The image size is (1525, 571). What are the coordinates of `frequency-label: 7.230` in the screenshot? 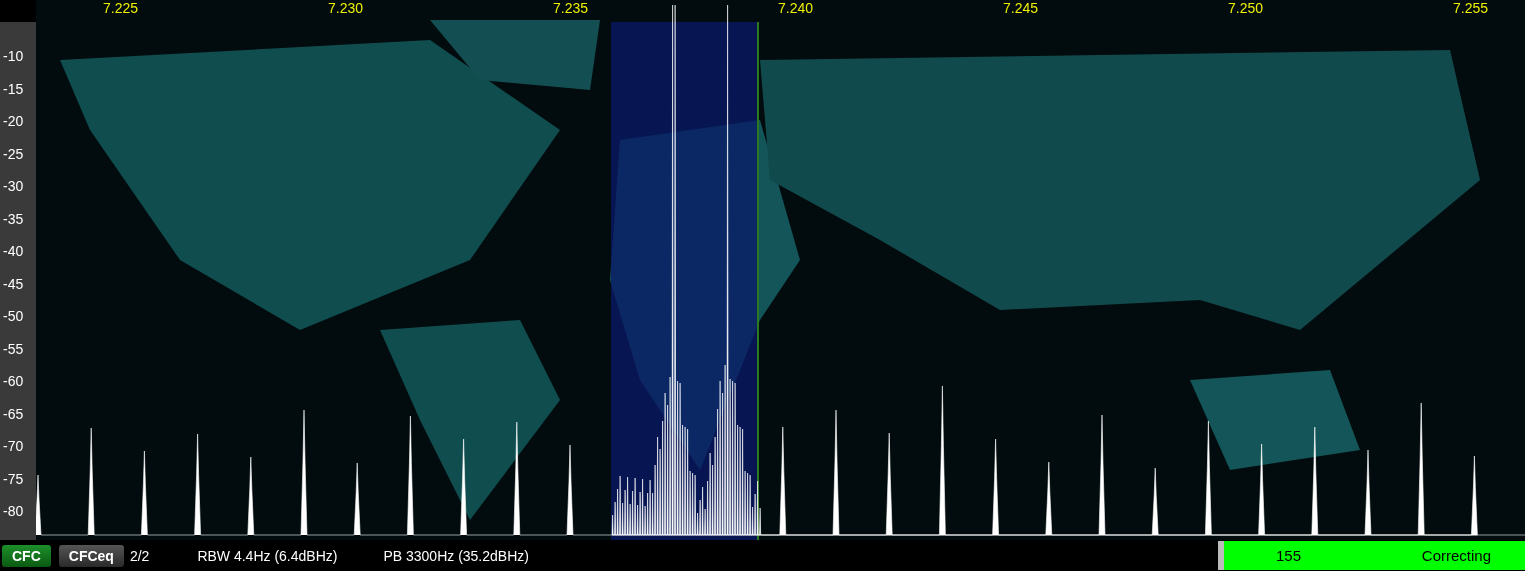 It's located at (345, 8).